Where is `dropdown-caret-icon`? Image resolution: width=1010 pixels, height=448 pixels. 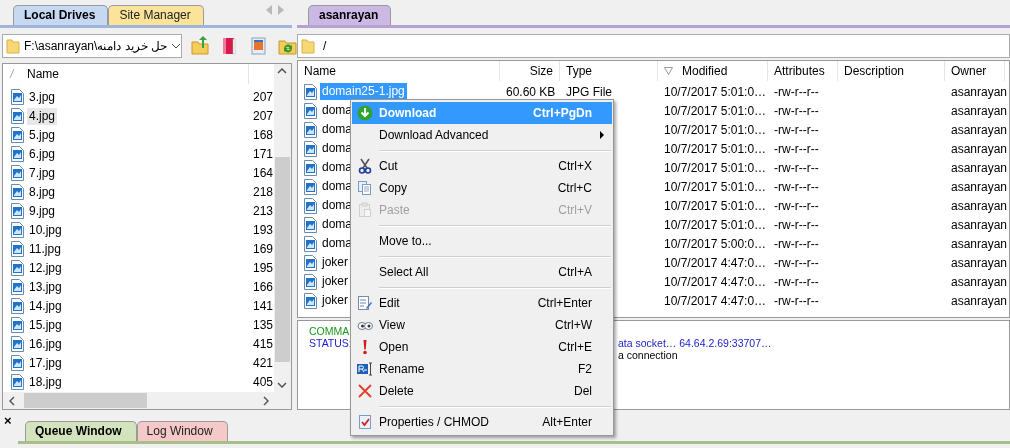 dropdown-caret-icon is located at coordinates (176, 45).